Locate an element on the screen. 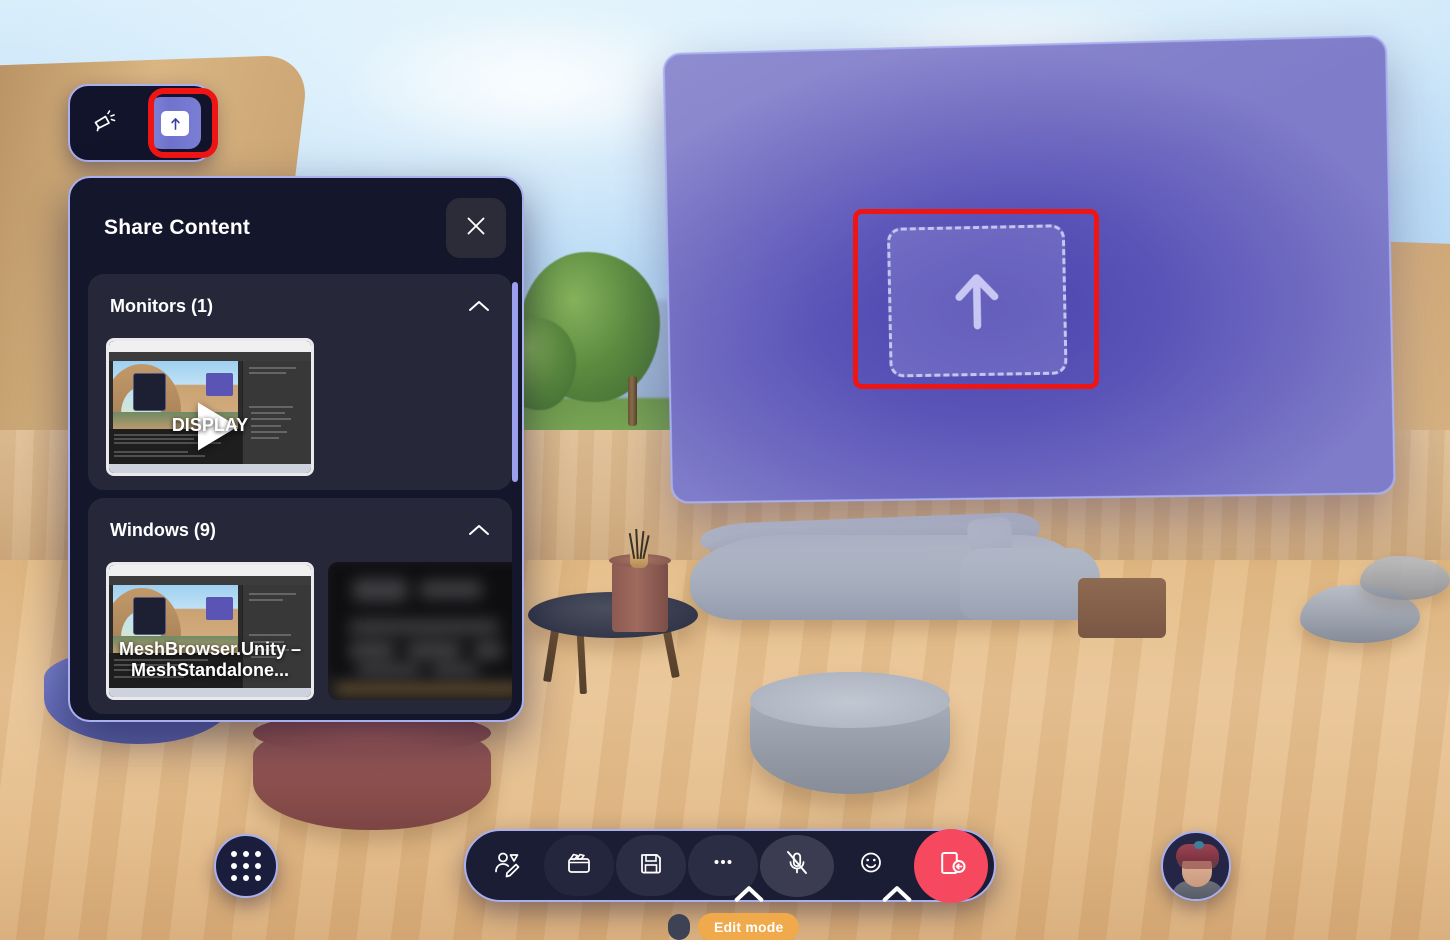 The height and width of the screenshot is (940, 1450). mic-muted-icon is located at coordinates (797, 865).